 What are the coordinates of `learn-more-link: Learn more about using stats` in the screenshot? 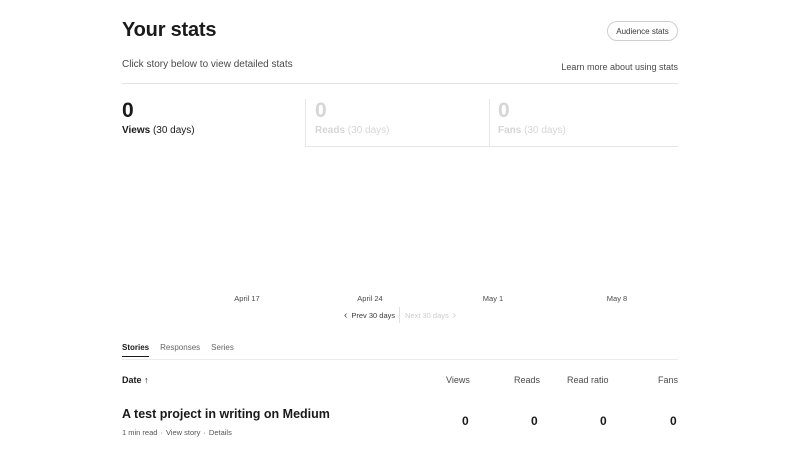 It's located at (619, 67).